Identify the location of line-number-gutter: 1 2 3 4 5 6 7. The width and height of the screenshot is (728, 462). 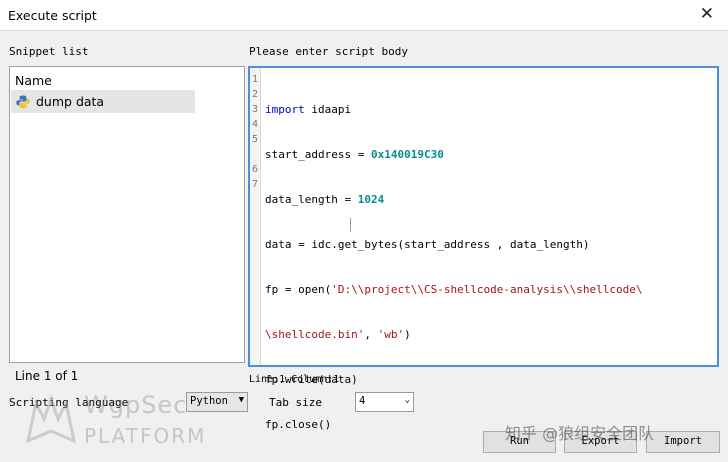
(255, 216).